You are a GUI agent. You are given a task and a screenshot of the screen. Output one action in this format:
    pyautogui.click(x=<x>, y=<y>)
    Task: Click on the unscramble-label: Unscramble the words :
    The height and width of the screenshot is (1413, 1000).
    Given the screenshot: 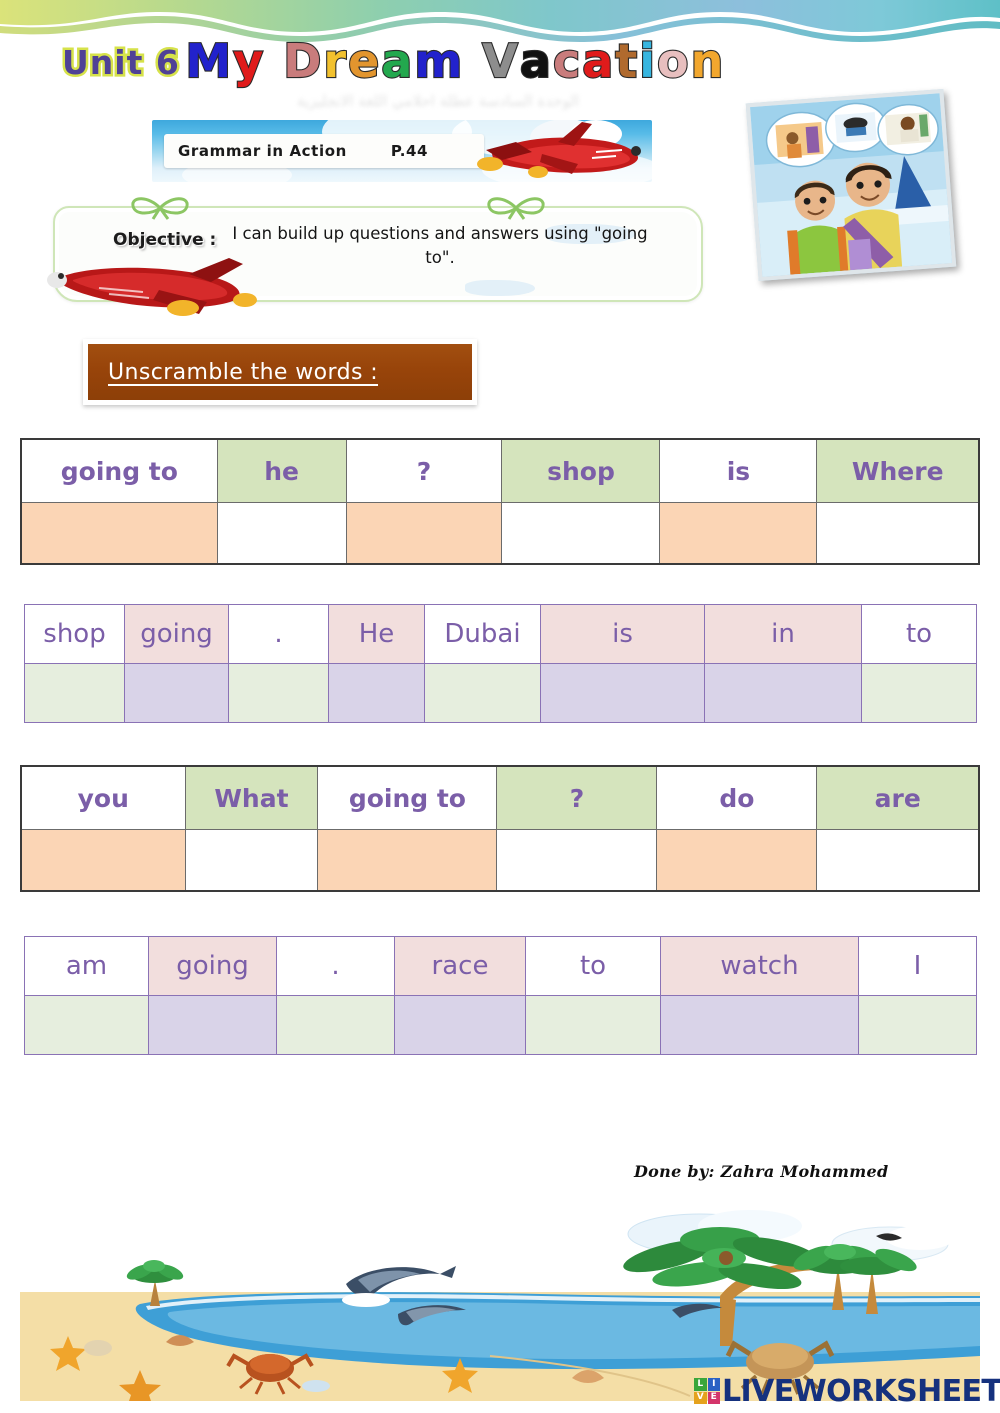 What is the action you would take?
    pyautogui.click(x=243, y=372)
    